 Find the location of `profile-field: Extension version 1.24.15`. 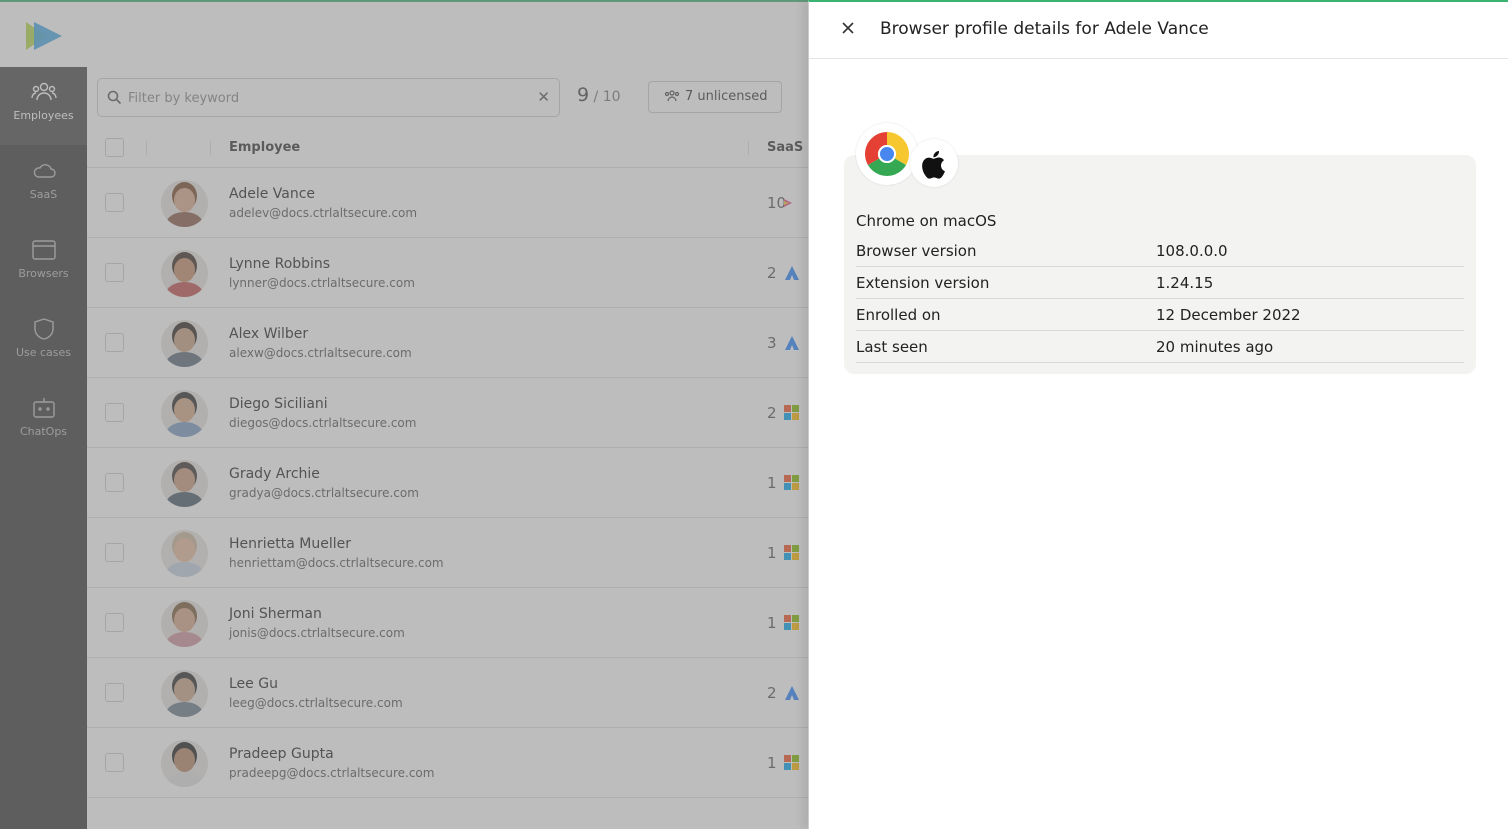

profile-field: Extension version 1.24.15 is located at coordinates (1160, 283).